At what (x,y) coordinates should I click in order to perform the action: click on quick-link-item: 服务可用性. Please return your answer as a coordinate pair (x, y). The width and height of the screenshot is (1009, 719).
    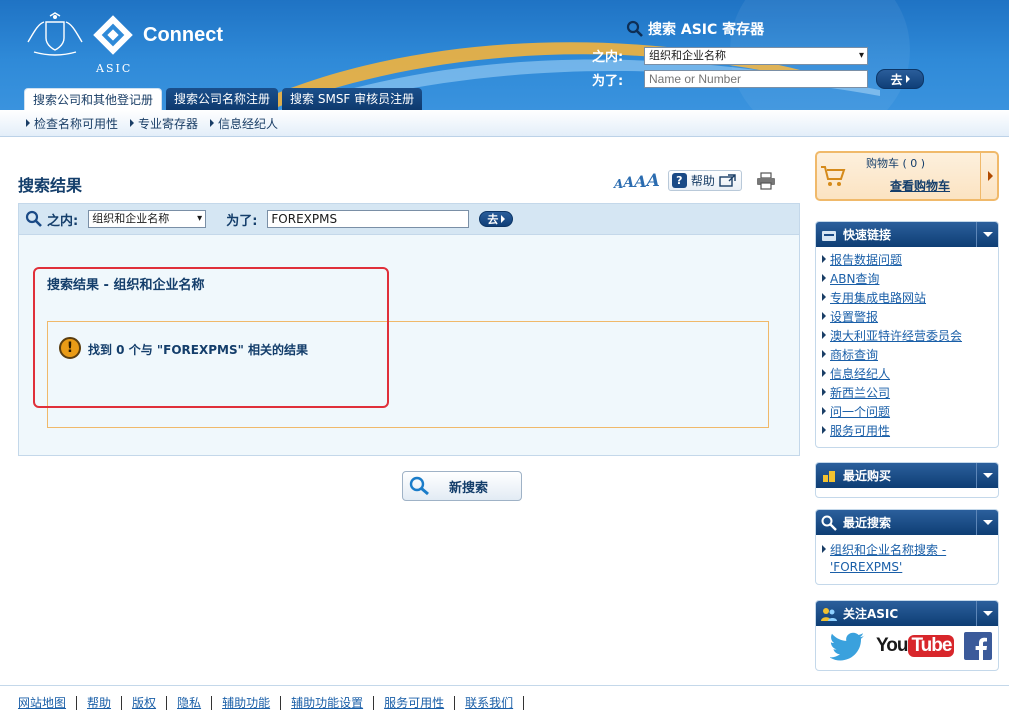
    Looking at the image, I should click on (910, 431).